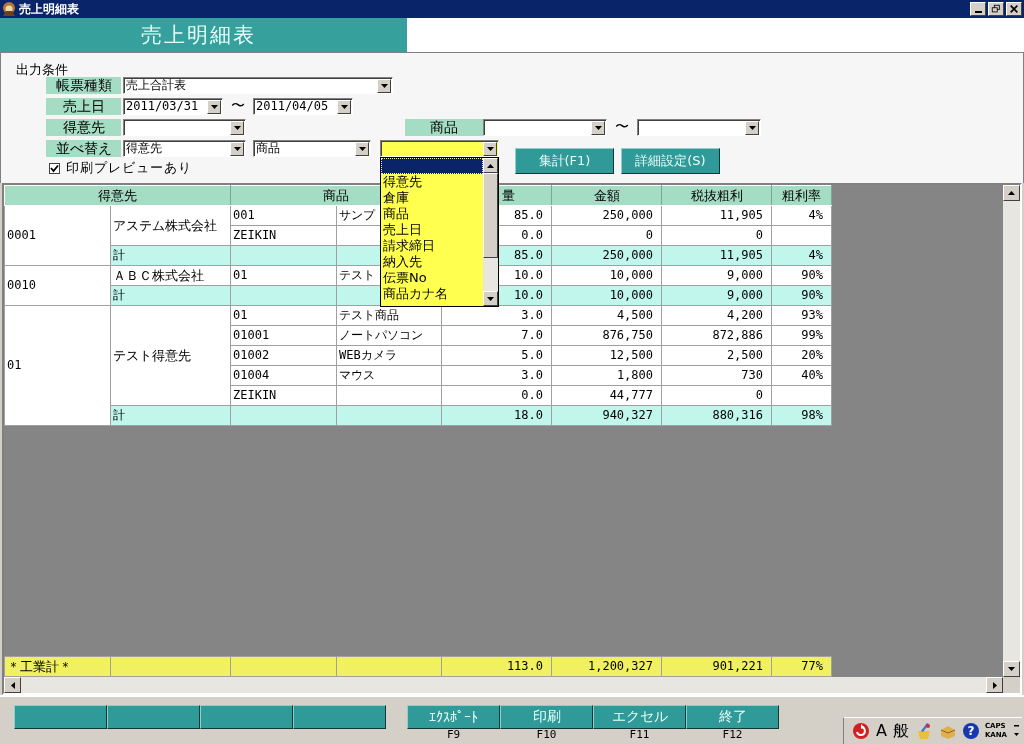 The height and width of the screenshot is (744, 1024). What do you see at coordinates (716, 666) in the screenshot?
I see `table-cell: 901,221` at bounding box center [716, 666].